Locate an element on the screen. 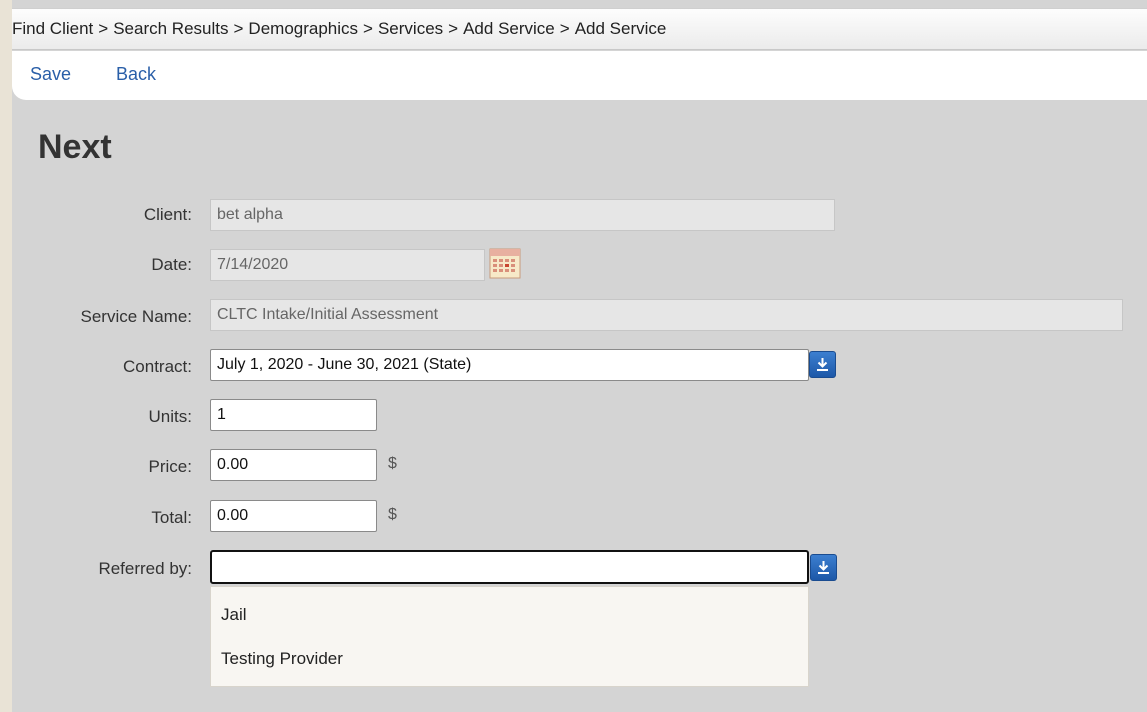  client-field: bet alpha is located at coordinates (522, 215).